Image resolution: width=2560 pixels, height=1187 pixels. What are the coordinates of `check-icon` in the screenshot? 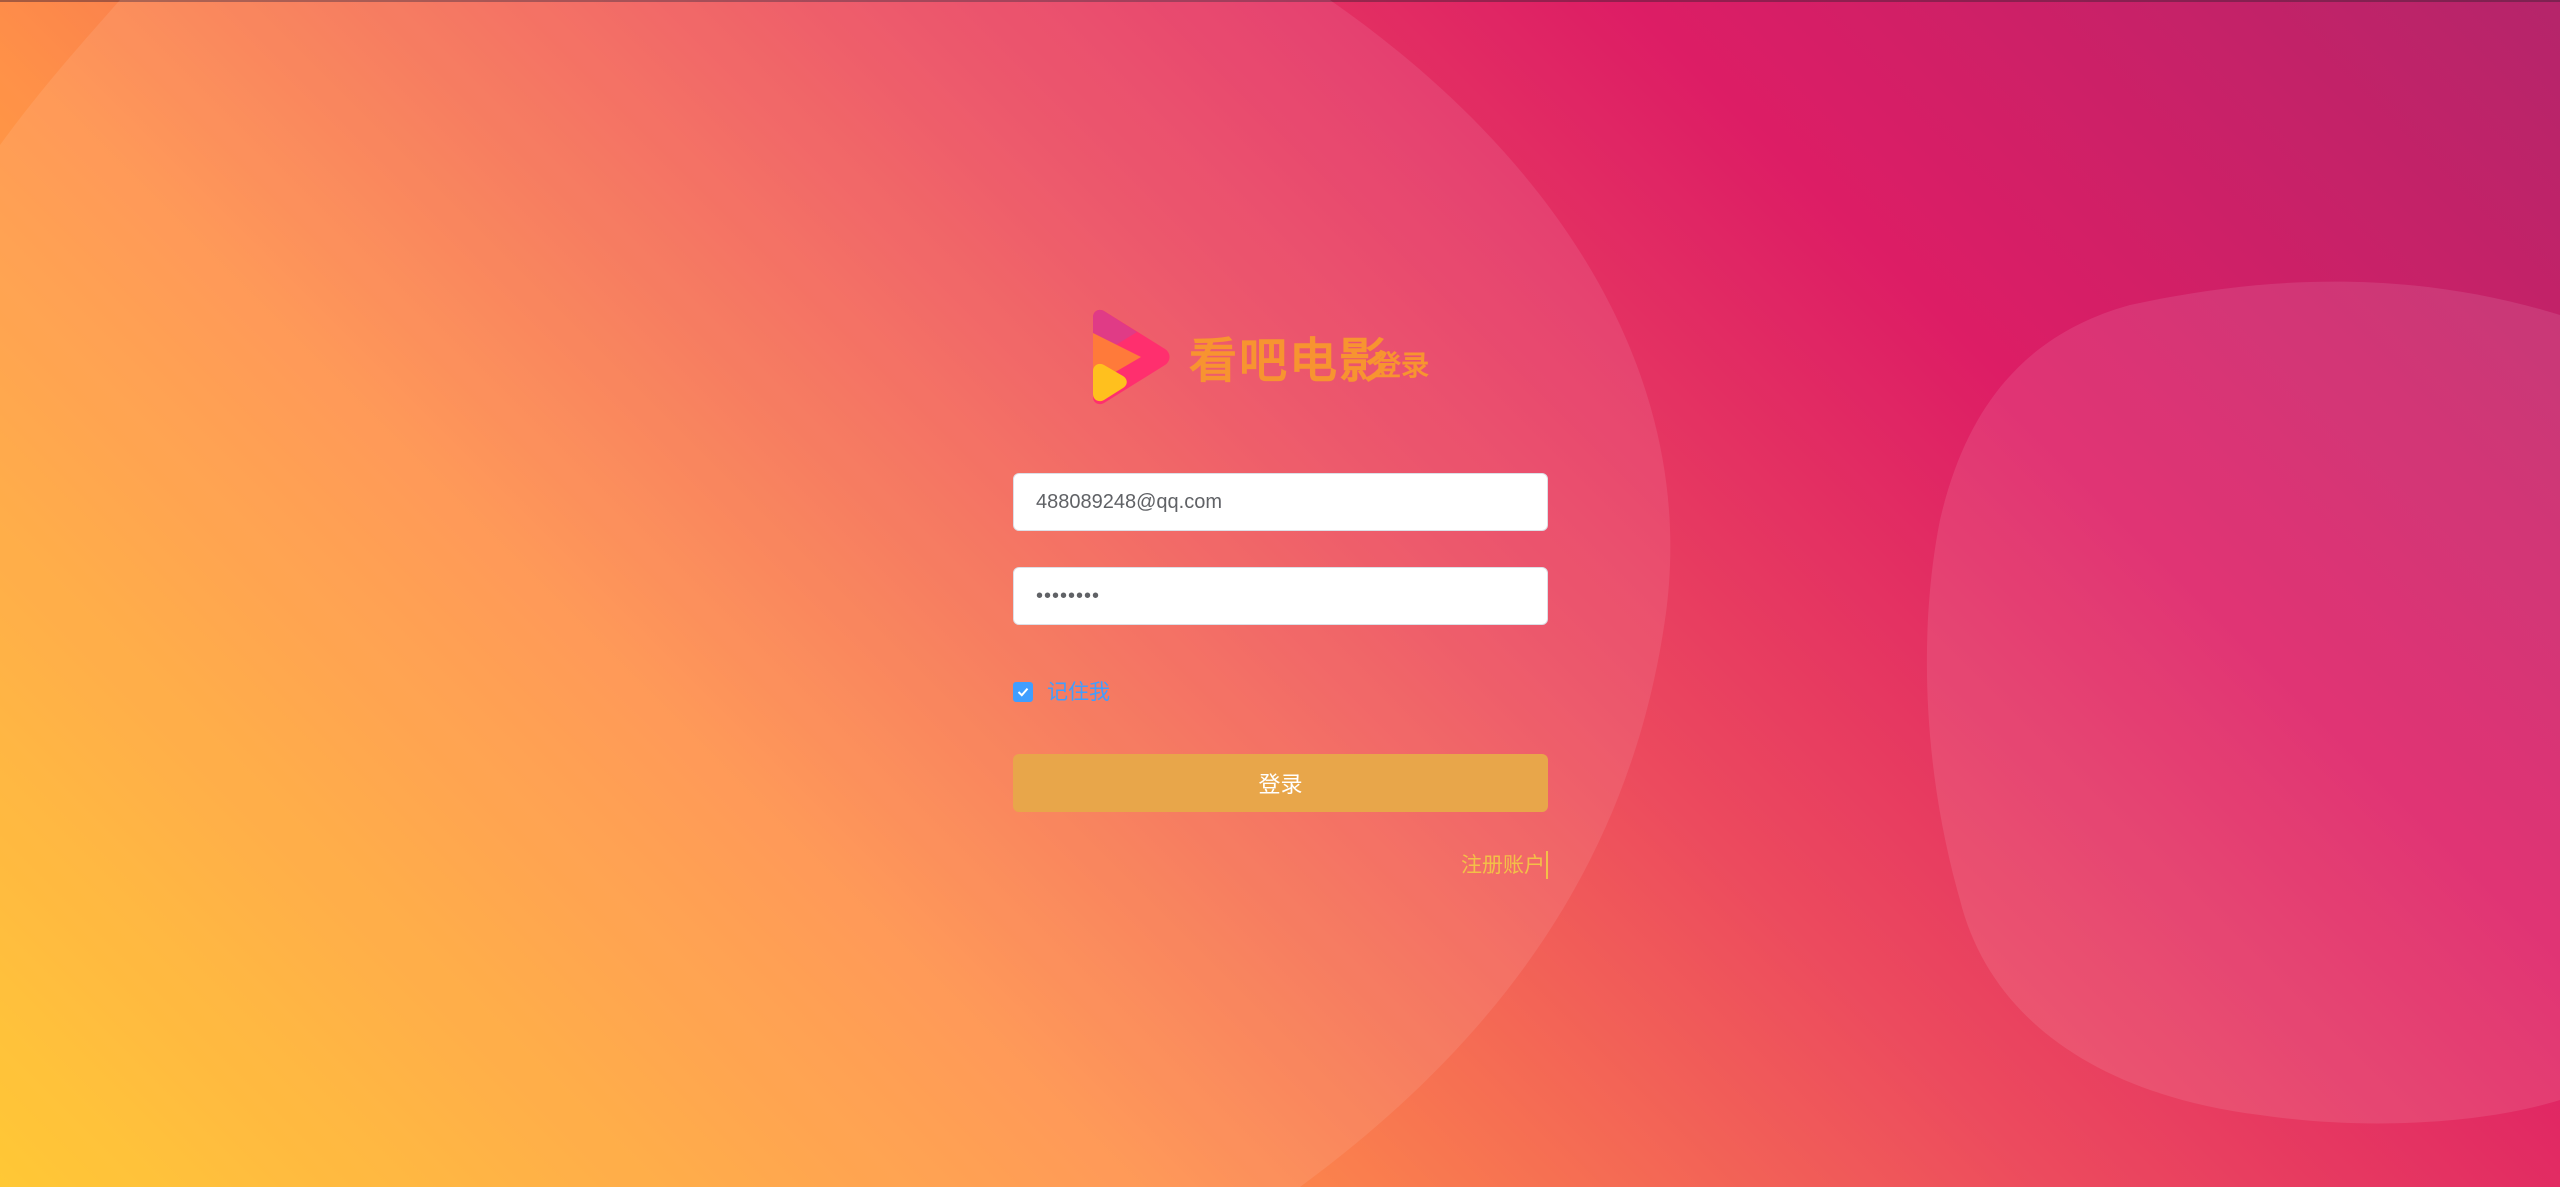 It's located at (1023, 692).